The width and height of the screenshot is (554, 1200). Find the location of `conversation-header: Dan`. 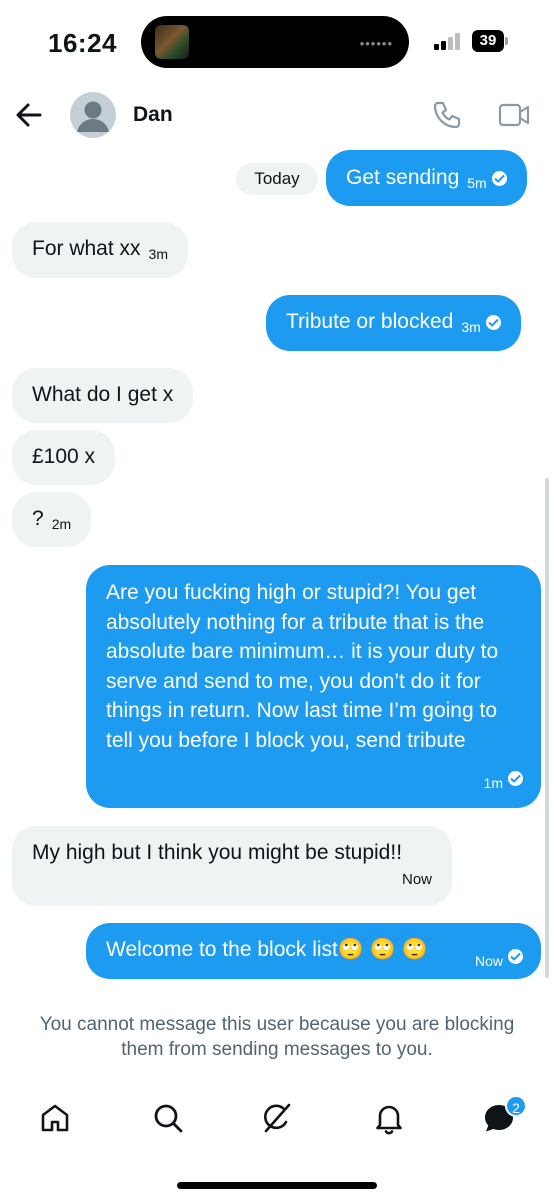

conversation-header: Dan is located at coordinates (277, 116).